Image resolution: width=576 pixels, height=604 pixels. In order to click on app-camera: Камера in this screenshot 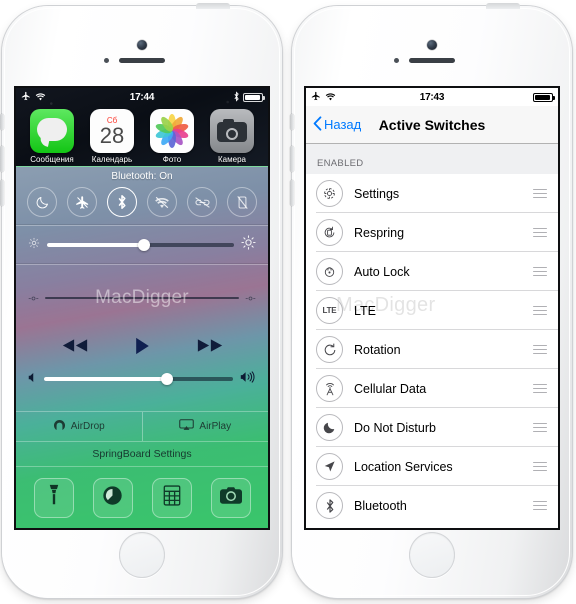, I will do `click(232, 136)`.